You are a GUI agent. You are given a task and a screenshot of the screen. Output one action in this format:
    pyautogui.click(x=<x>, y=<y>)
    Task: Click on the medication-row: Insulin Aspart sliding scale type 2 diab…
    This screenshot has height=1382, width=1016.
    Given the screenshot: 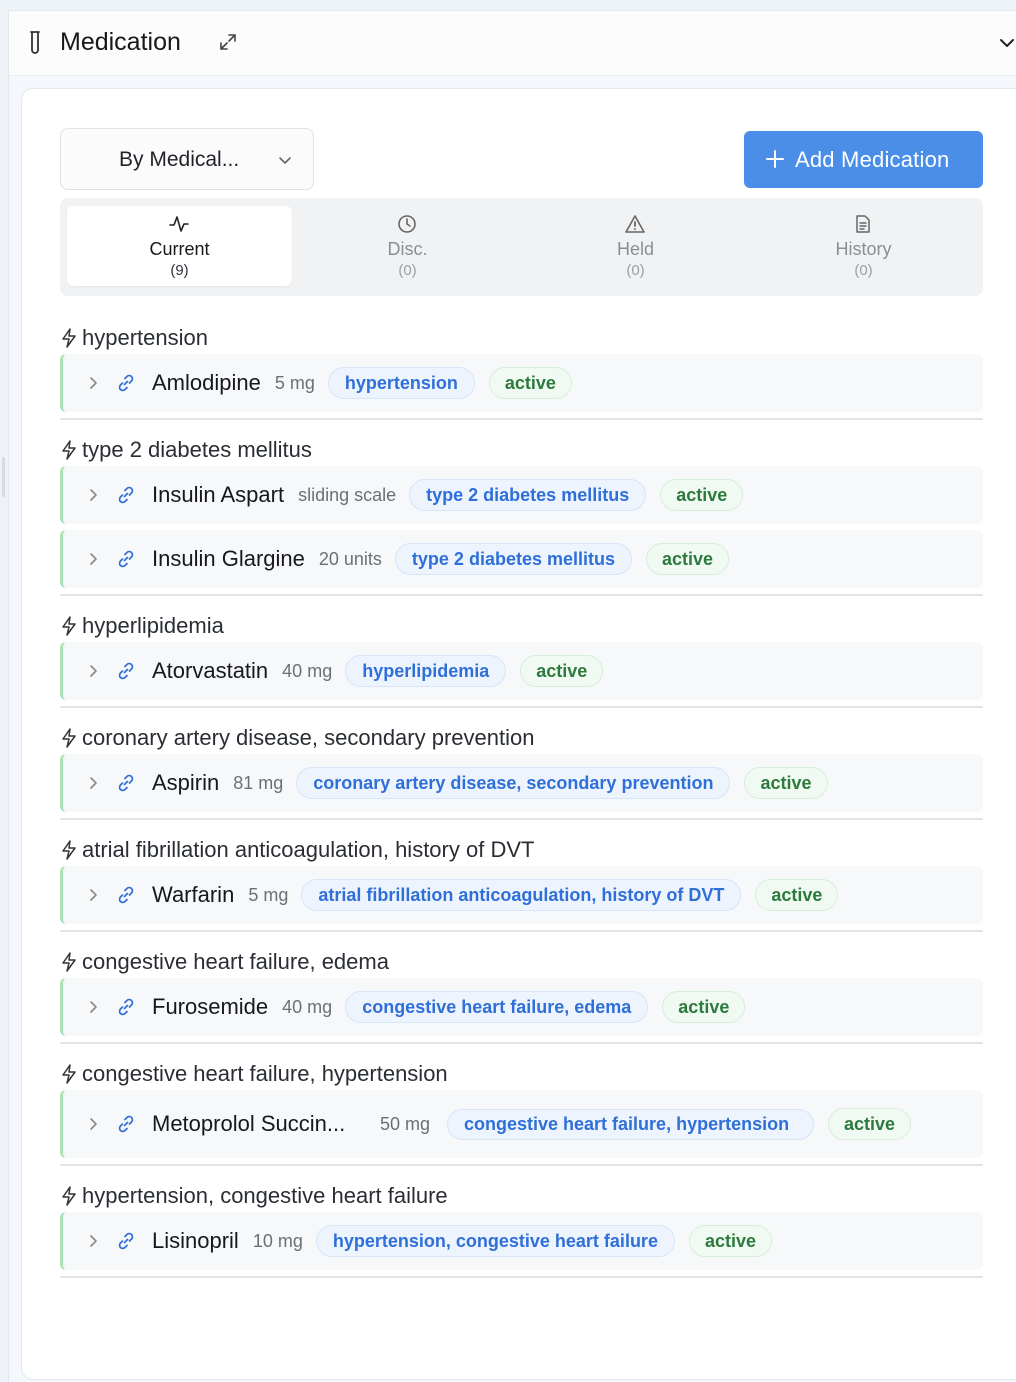 What is the action you would take?
    pyautogui.click(x=521, y=495)
    